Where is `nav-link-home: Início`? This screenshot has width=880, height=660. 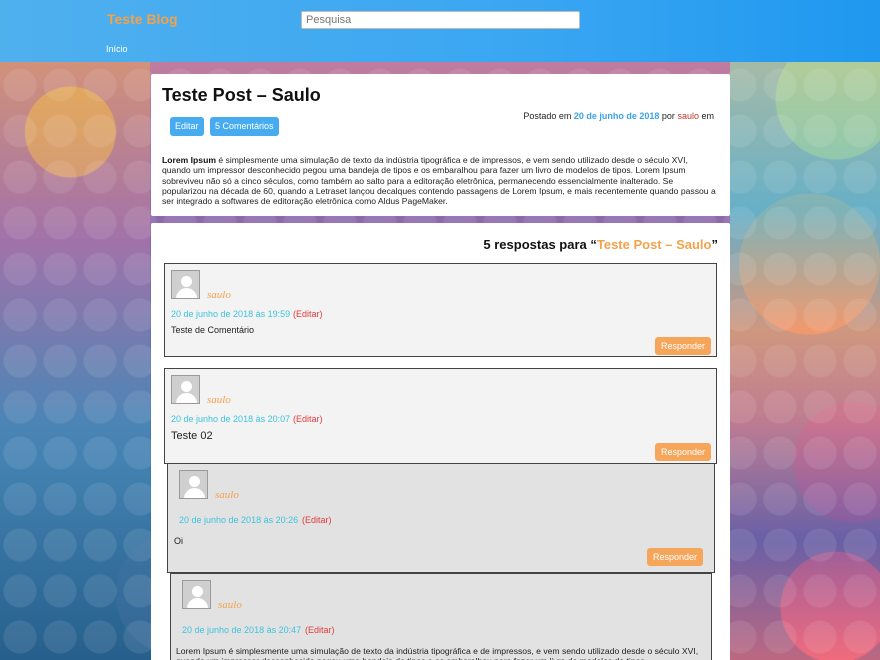 nav-link-home: Início is located at coordinates (117, 49).